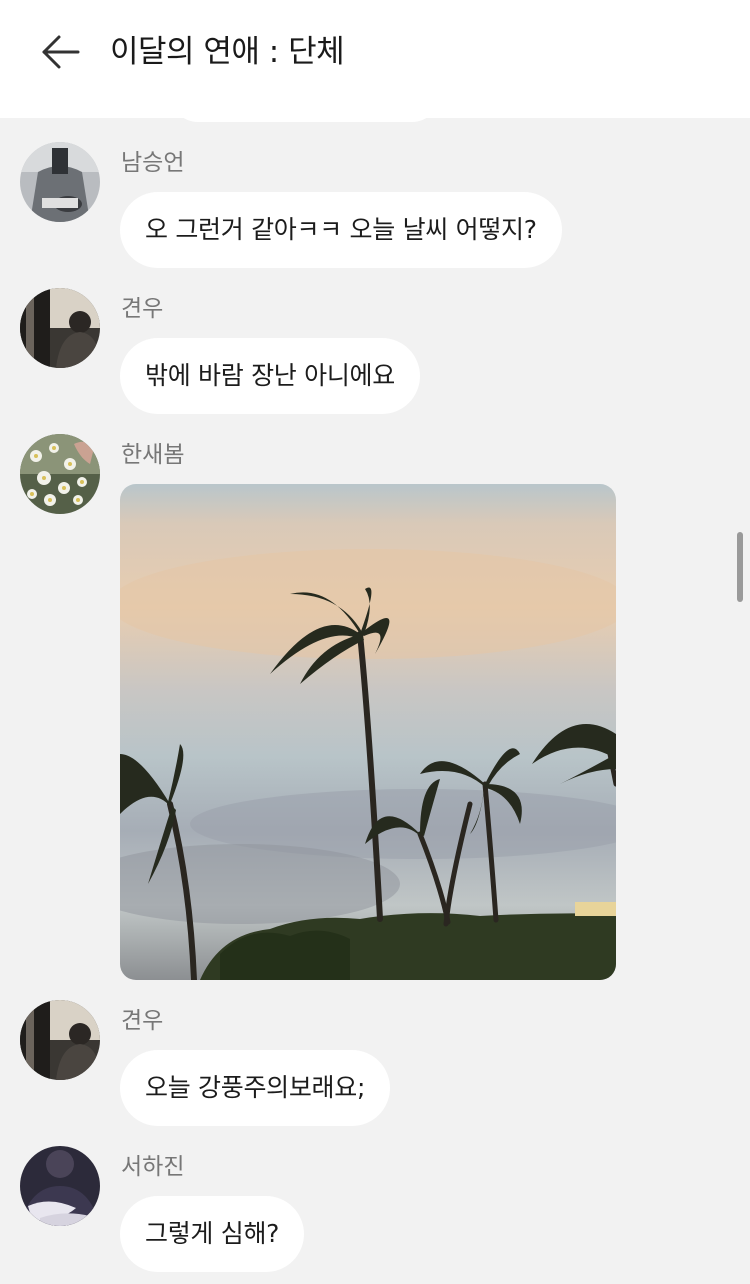 This screenshot has height=1284, width=750. I want to click on sender-name: 한새봄, so click(153, 455).